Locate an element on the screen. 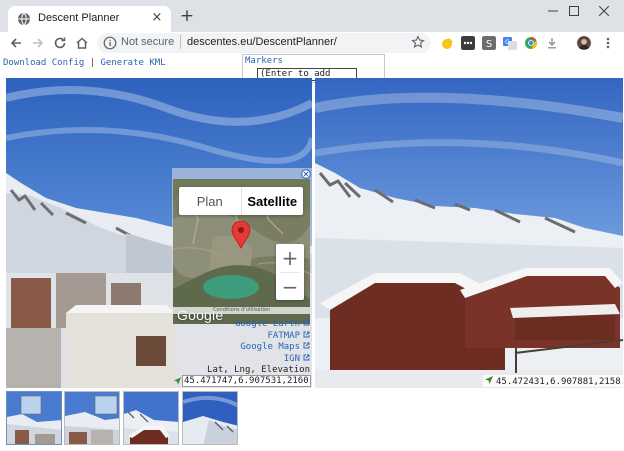  coordinates-field: 45.471747,6.907531,2160.5 is located at coordinates (246, 381).